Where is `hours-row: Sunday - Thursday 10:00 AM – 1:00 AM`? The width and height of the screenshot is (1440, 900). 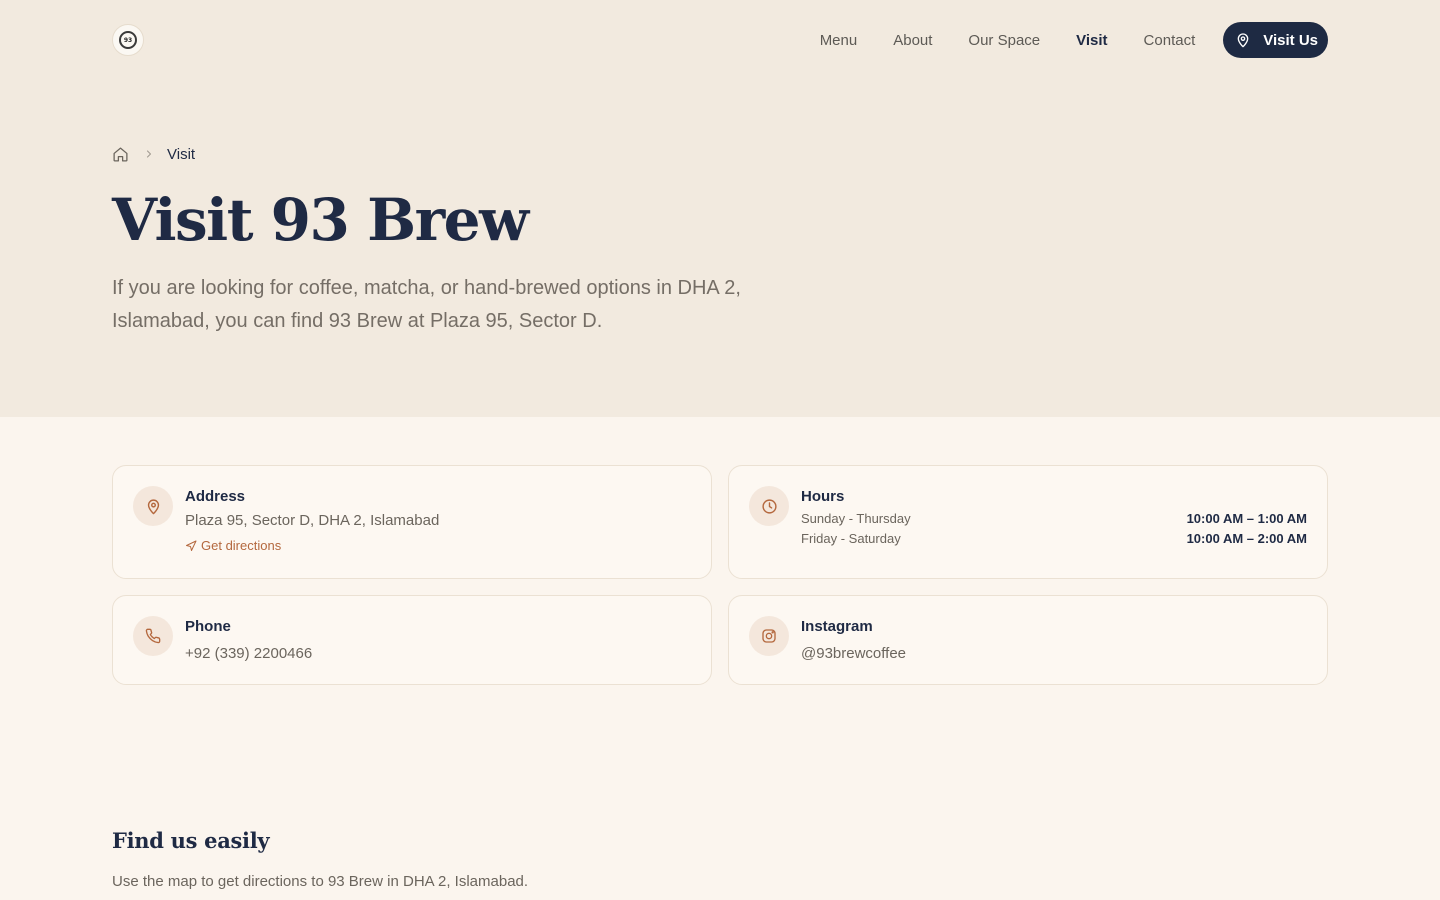 hours-row: Sunday - Thursday 10:00 AM – 1:00 AM is located at coordinates (1054, 518).